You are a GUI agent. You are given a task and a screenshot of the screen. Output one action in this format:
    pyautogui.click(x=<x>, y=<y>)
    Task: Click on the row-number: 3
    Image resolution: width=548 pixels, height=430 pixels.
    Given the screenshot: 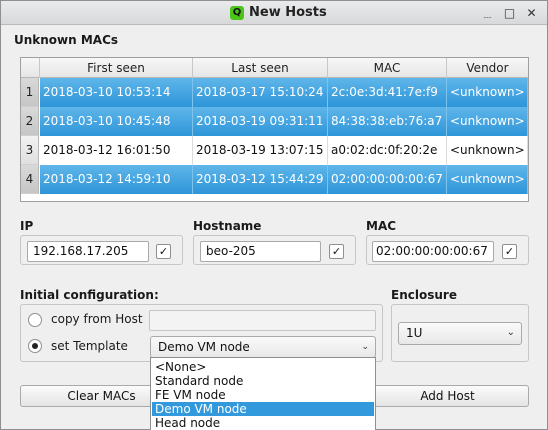 What is the action you would take?
    pyautogui.click(x=30, y=150)
    